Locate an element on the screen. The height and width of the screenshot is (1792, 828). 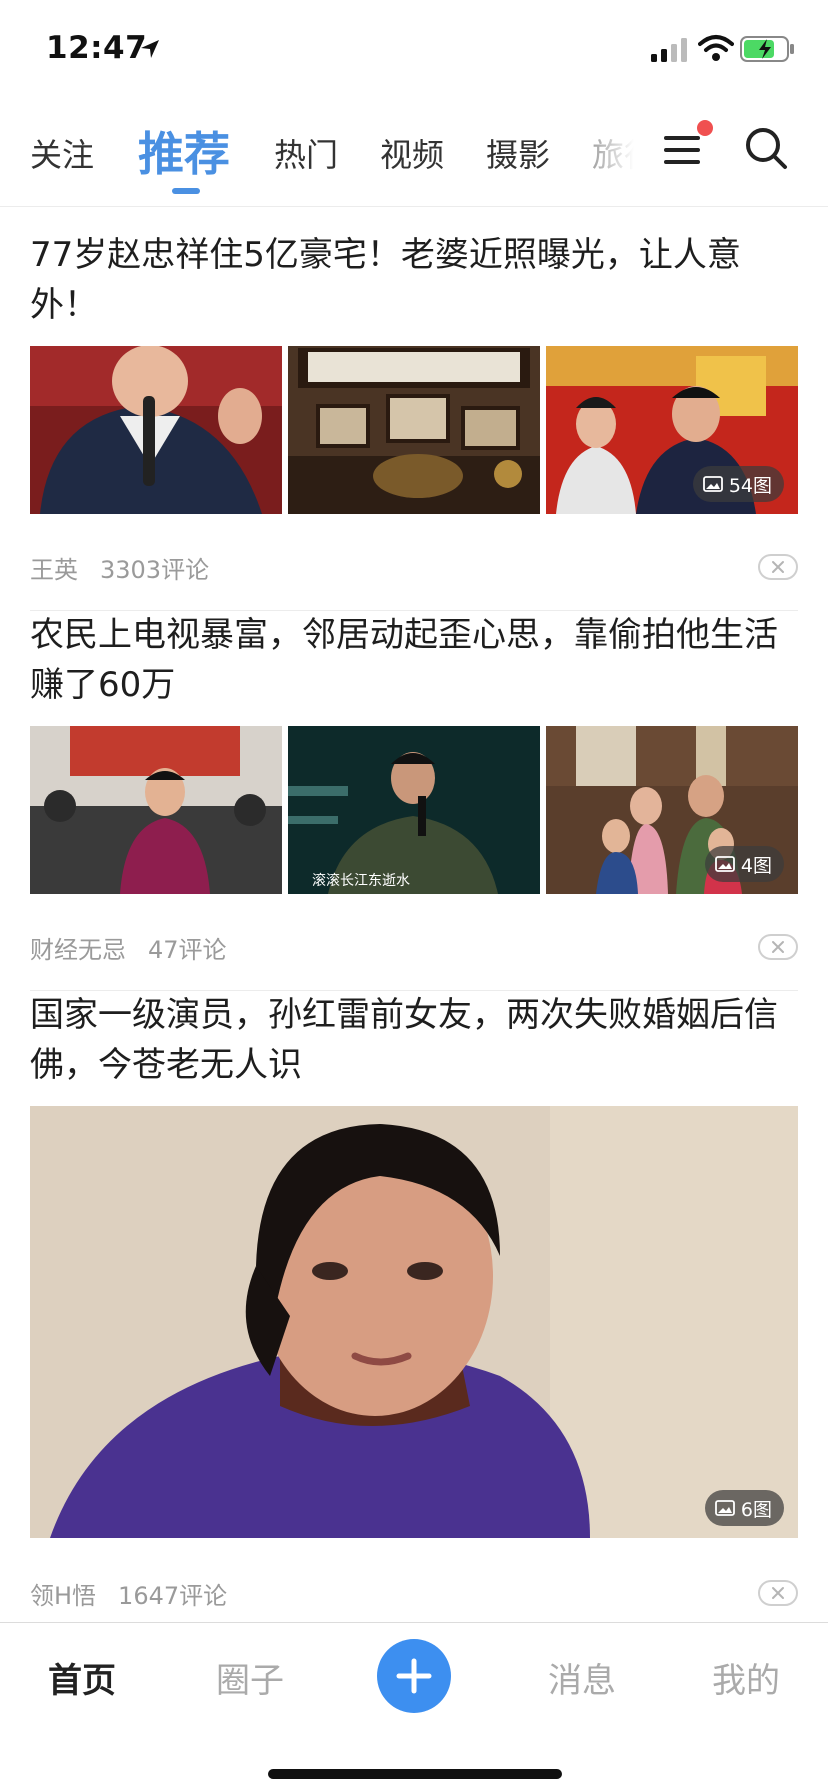
article-meta: 财经无忌 47评论 is located at coordinates (128, 947).